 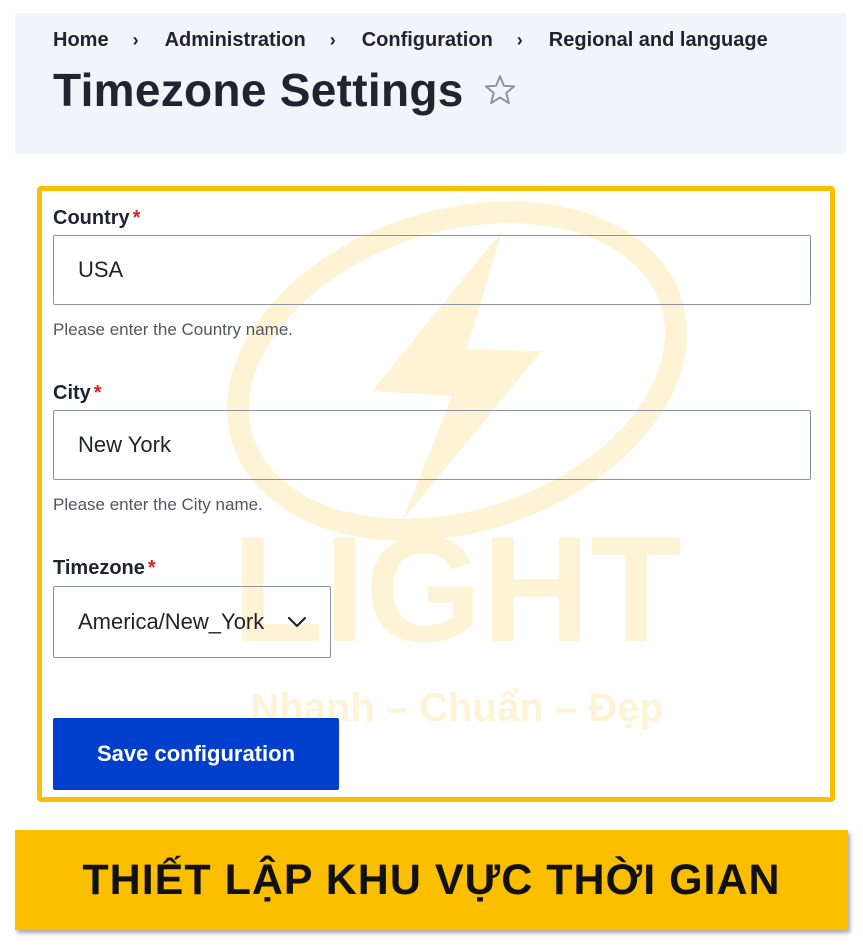 What do you see at coordinates (432, 270) in the screenshot?
I see `country-input` at bounding box center [432, 270].